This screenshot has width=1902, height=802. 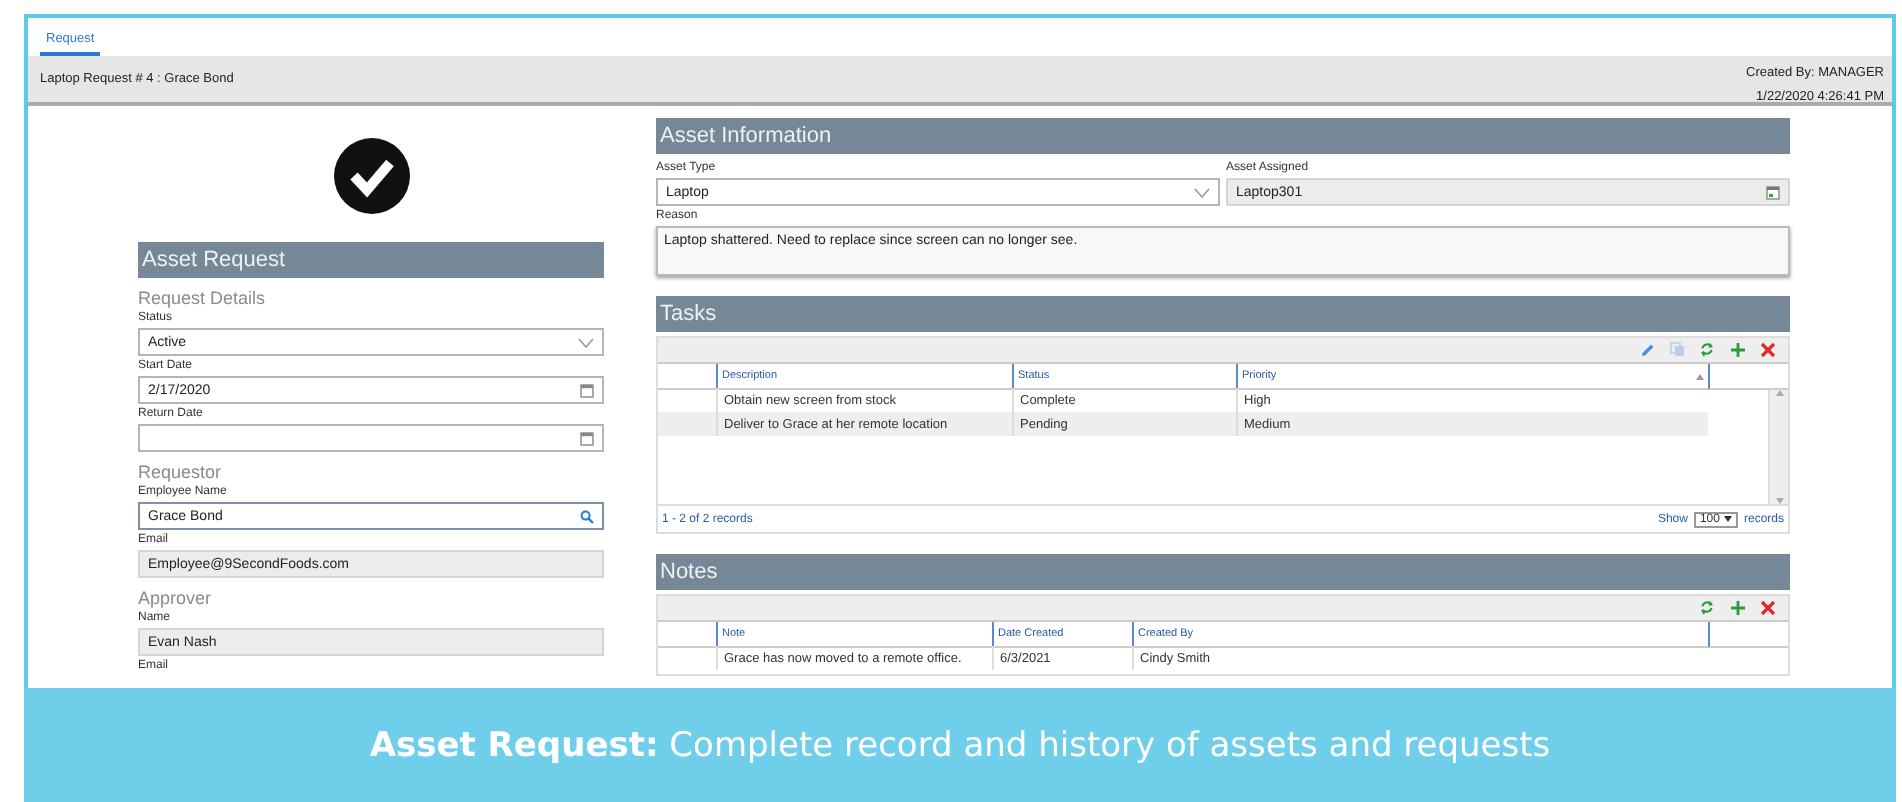 What do you see at coordinates (1778, 447) in the screenshot?
I see `scrollbar` at bounding box center [1778, 447].